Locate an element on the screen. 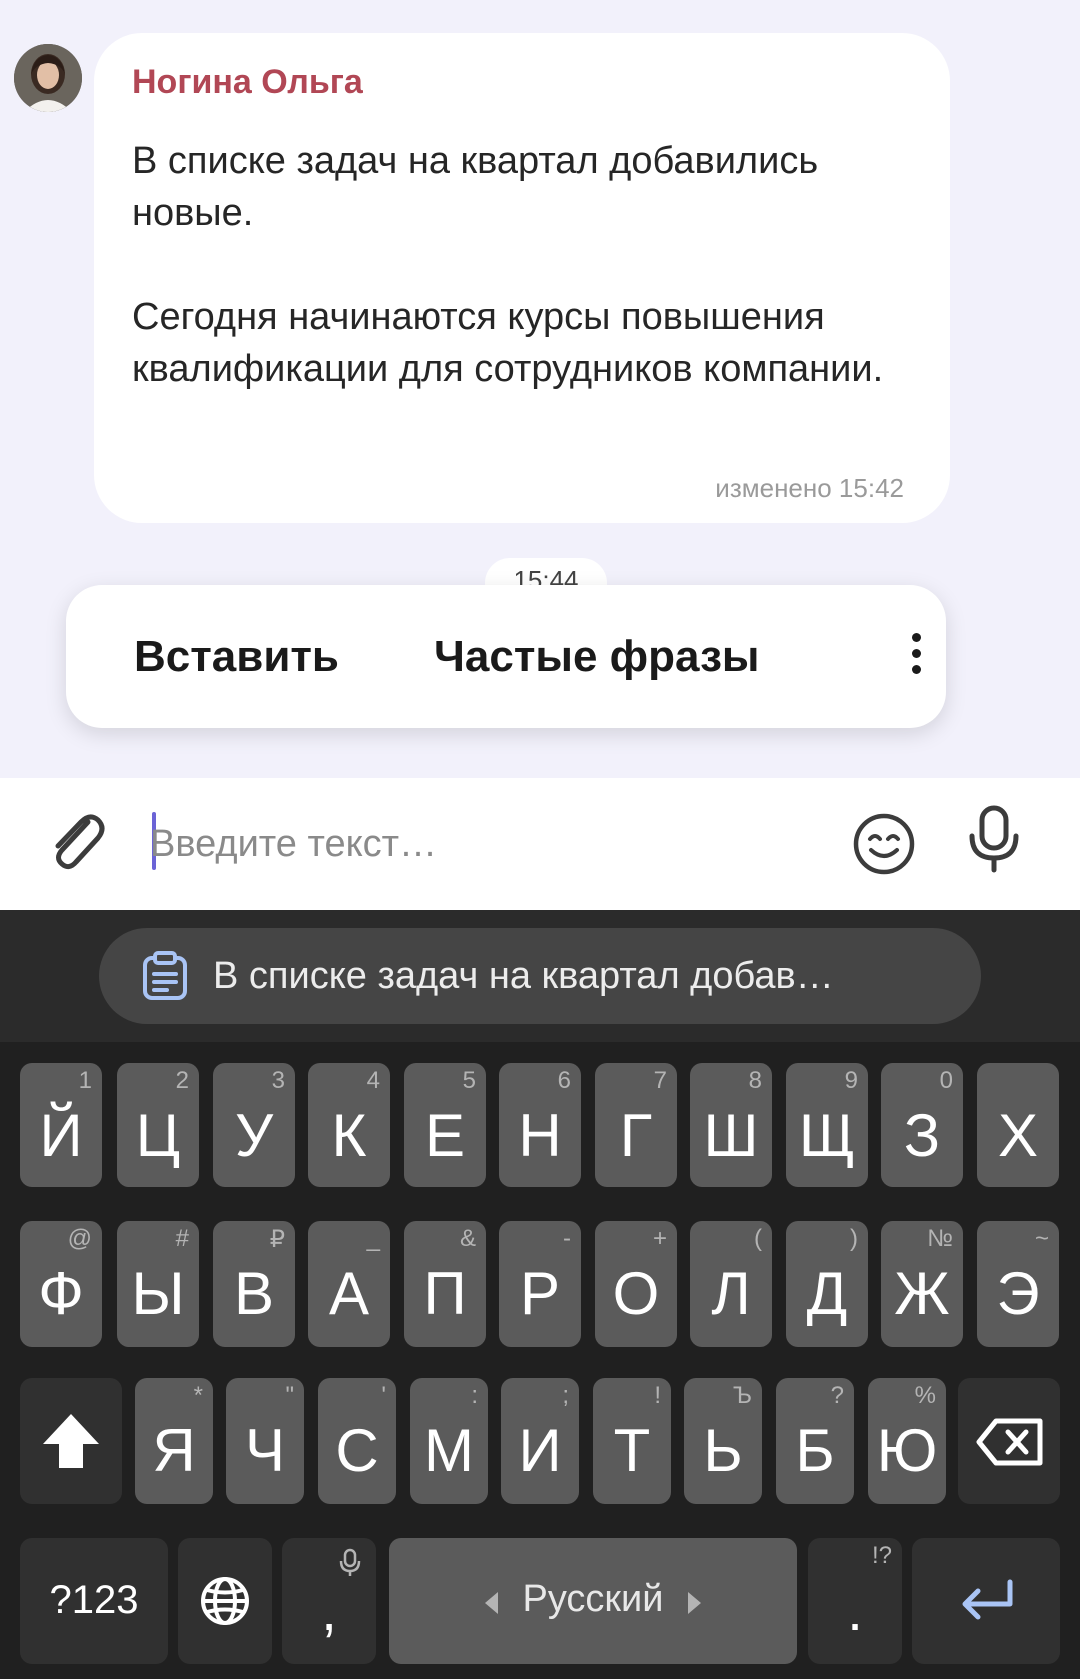 Image resolution: width=1080 pixels, height=1679 pixels. clipboard-icon is located at coordinates (165, 978).